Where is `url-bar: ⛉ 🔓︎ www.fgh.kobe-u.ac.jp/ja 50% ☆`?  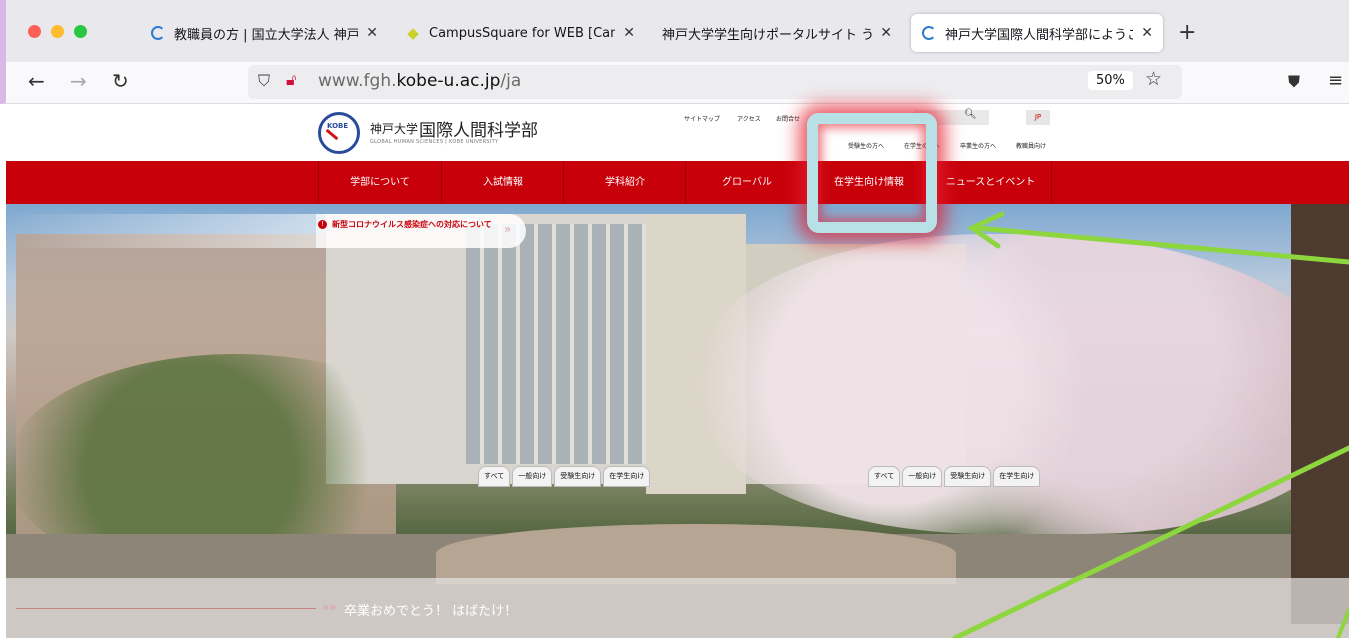 url-bar: ⛉ 🔓︎ www.fgh.kobe-u.ac.jp/ja 50% ☆ is located at coordinates (715, 82).